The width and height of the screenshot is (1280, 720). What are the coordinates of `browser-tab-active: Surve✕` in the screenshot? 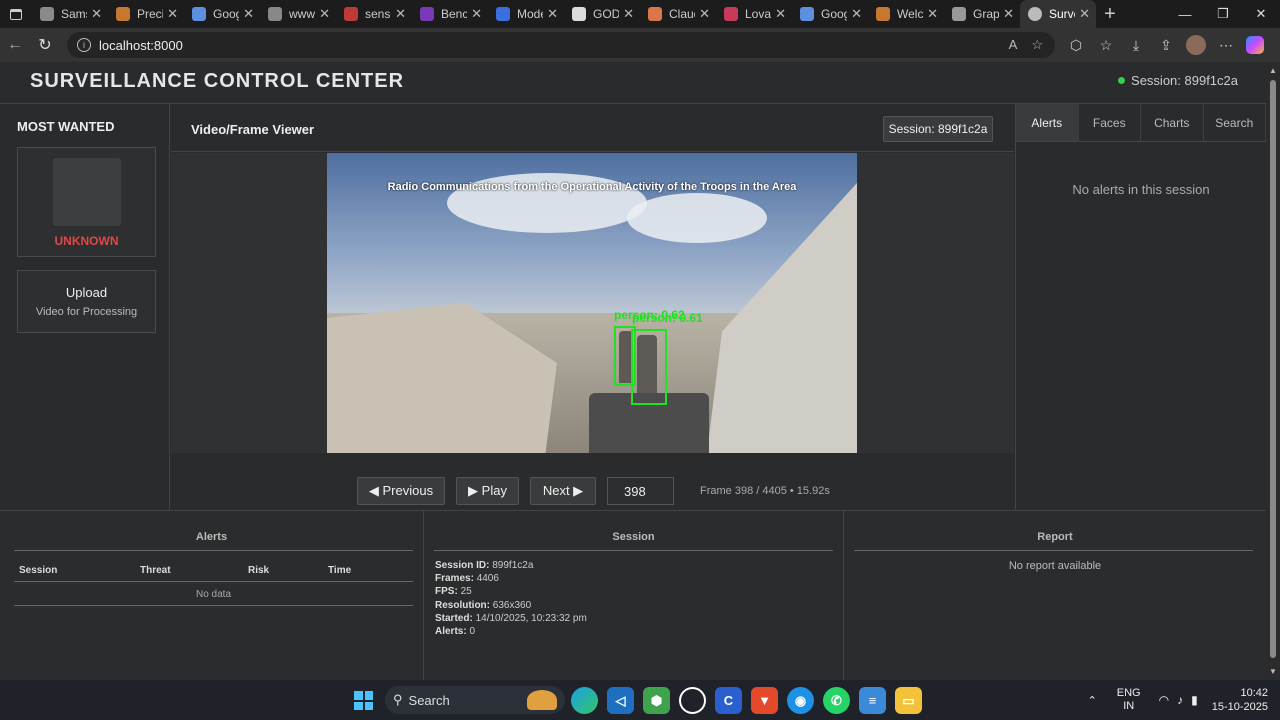 It's located at (1058, 14).